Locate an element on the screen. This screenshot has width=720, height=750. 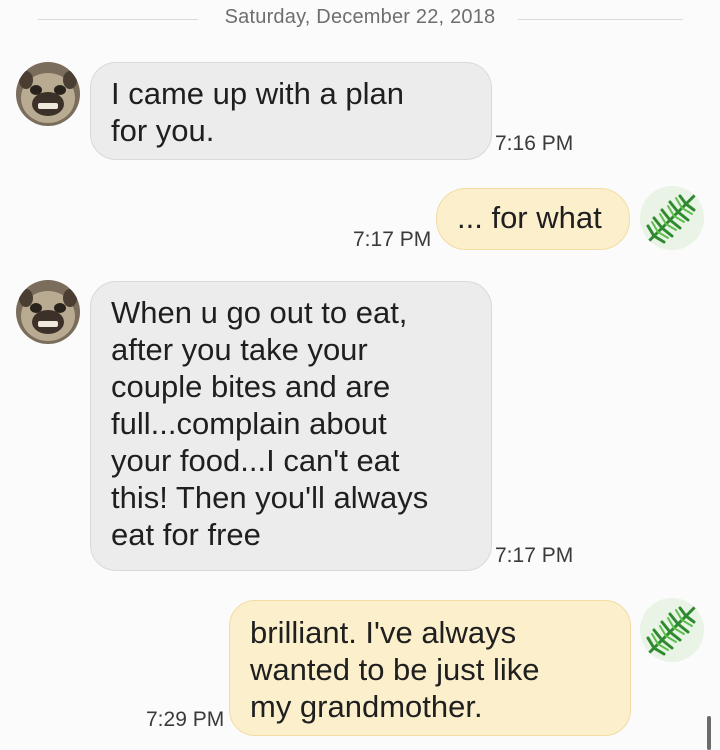
message-text-line: my grandmother. is located at coordinates (366, 706).